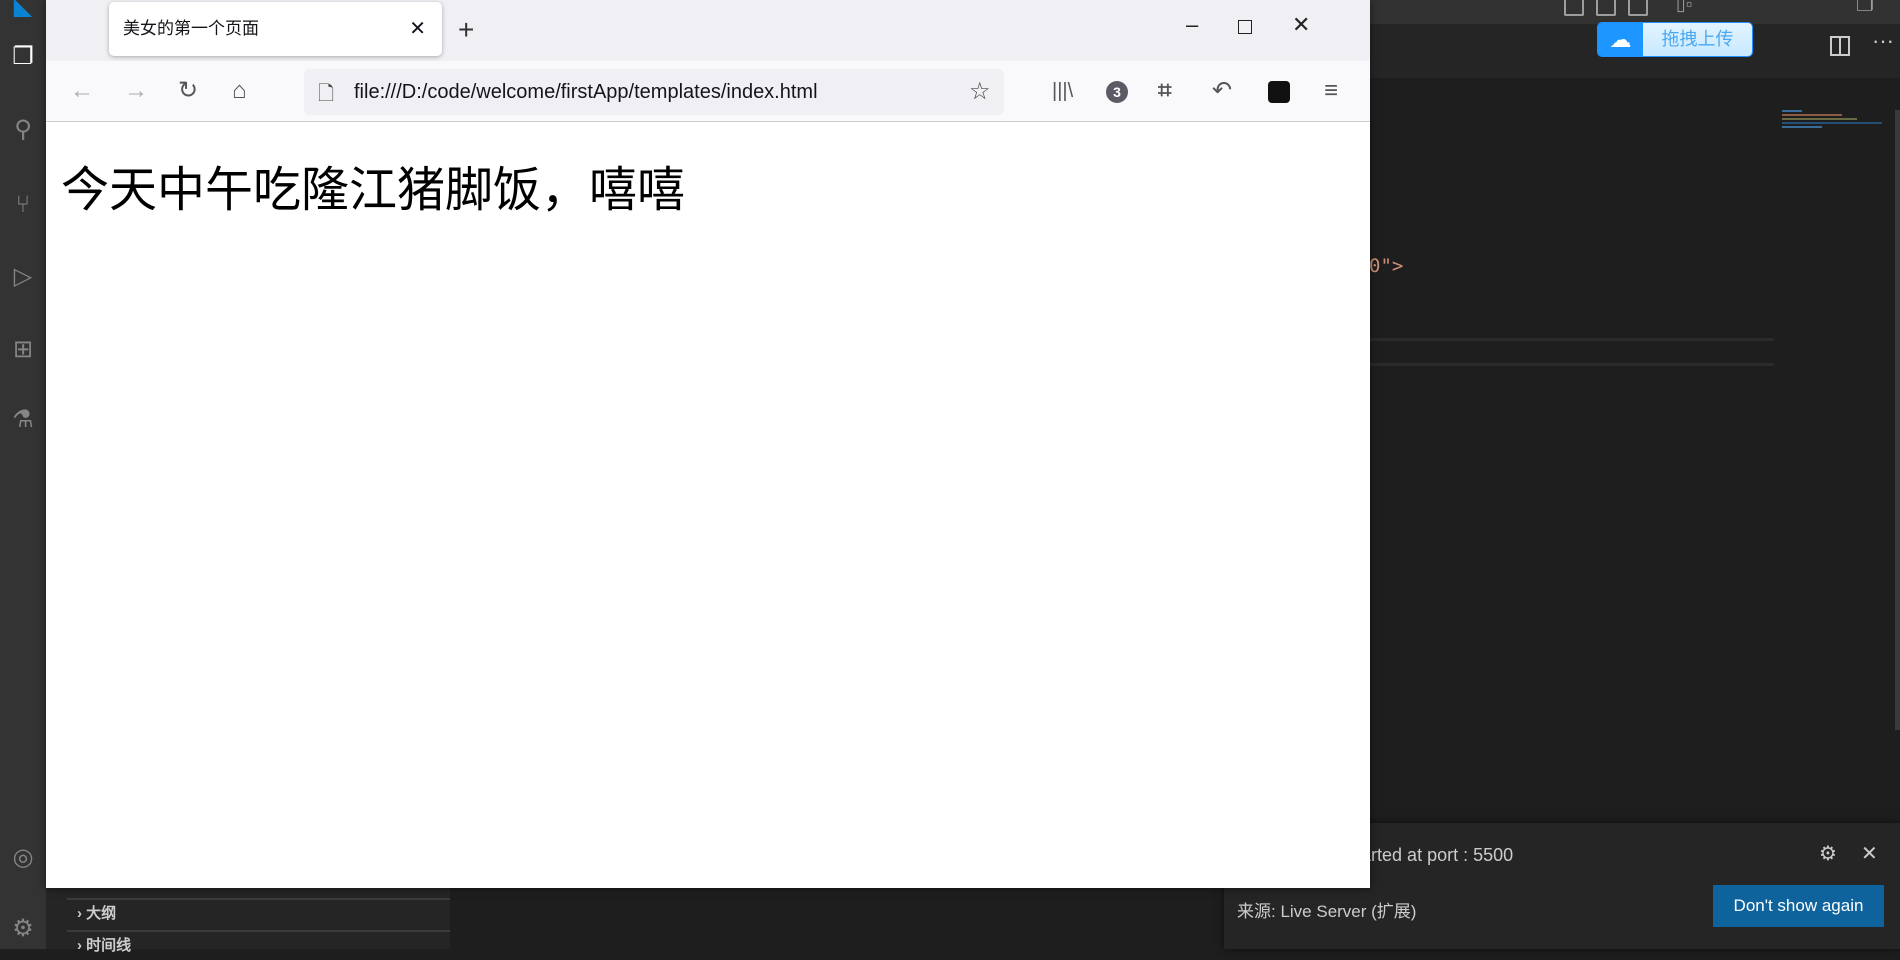 This screenshot has height=960, width=1900. What do you see at coordinates (708, 30) in the screenshot?
I see `browser-tab-bar: 美女的第一个页面 ✕ + – ✕` at bounding box center [708, 30].